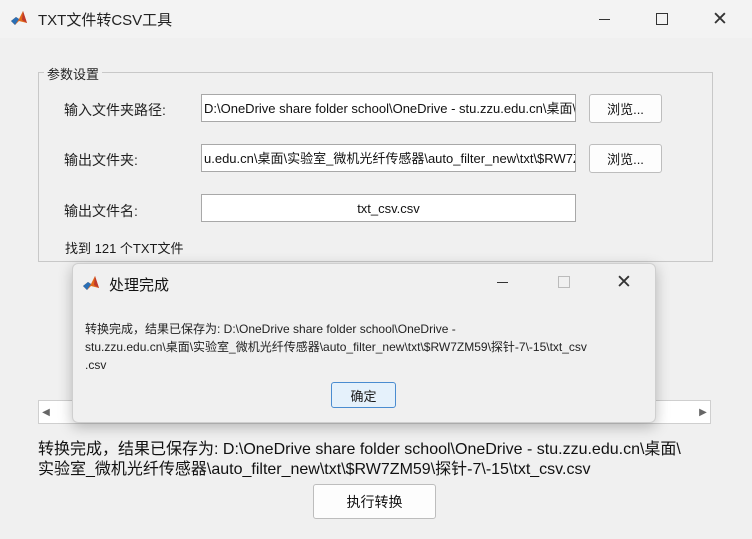 The image size is (752, 539). Describe the element at coordinates (115, 110) in the screenshot. I see `input-folder-label: 输入文件夹路径:` at that location.